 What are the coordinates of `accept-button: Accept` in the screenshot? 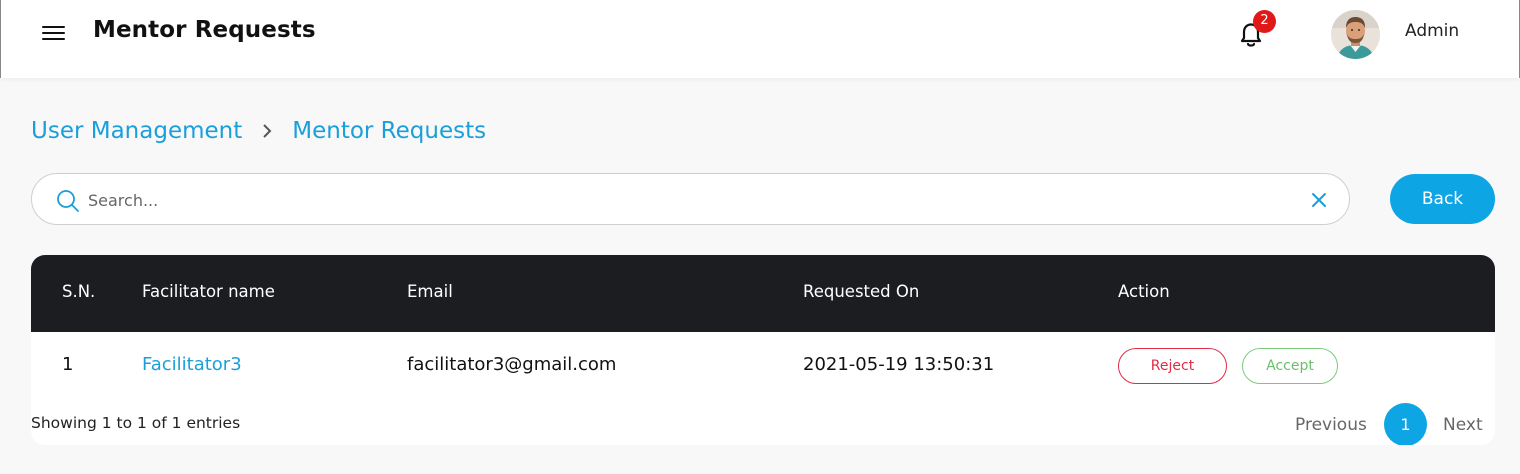 It's located at (1290, 366).